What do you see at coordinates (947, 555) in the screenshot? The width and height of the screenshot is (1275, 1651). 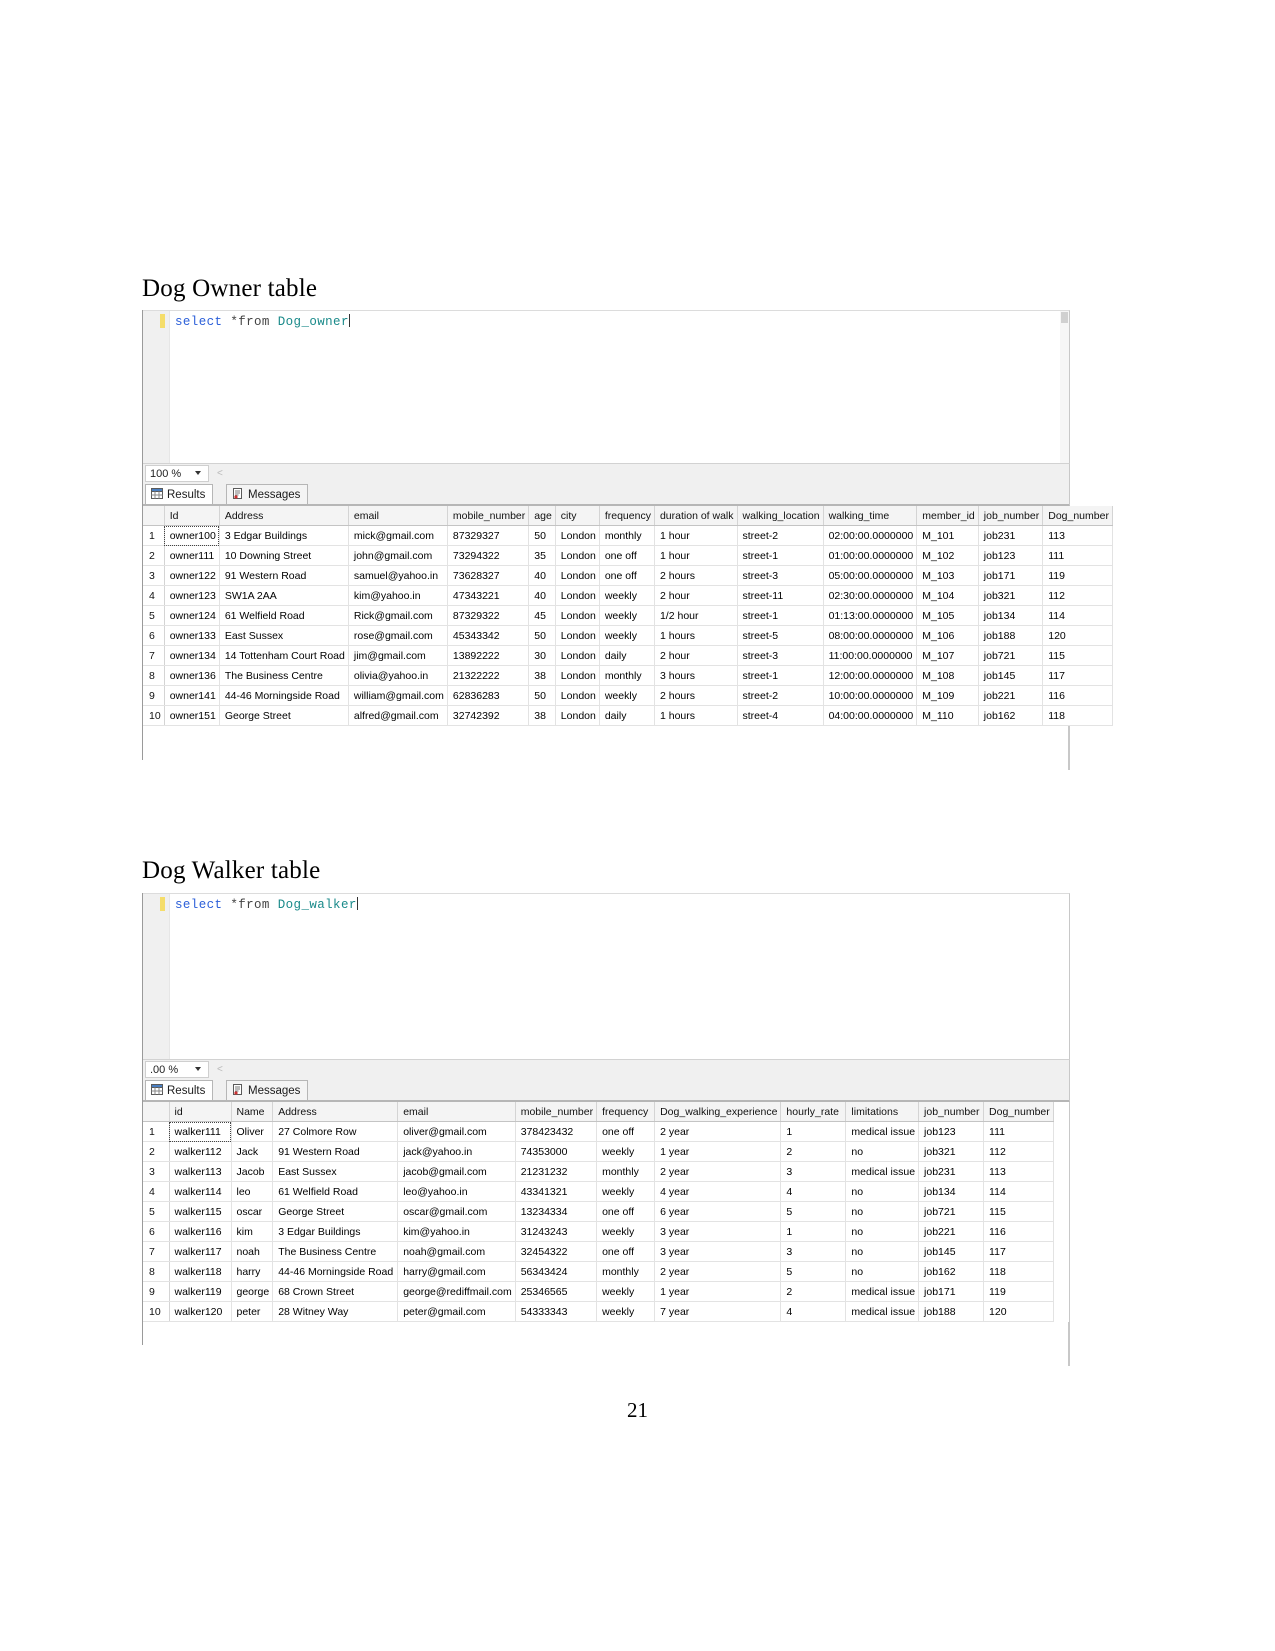 I see `cell: M_102` at bounding box center [947, 555].